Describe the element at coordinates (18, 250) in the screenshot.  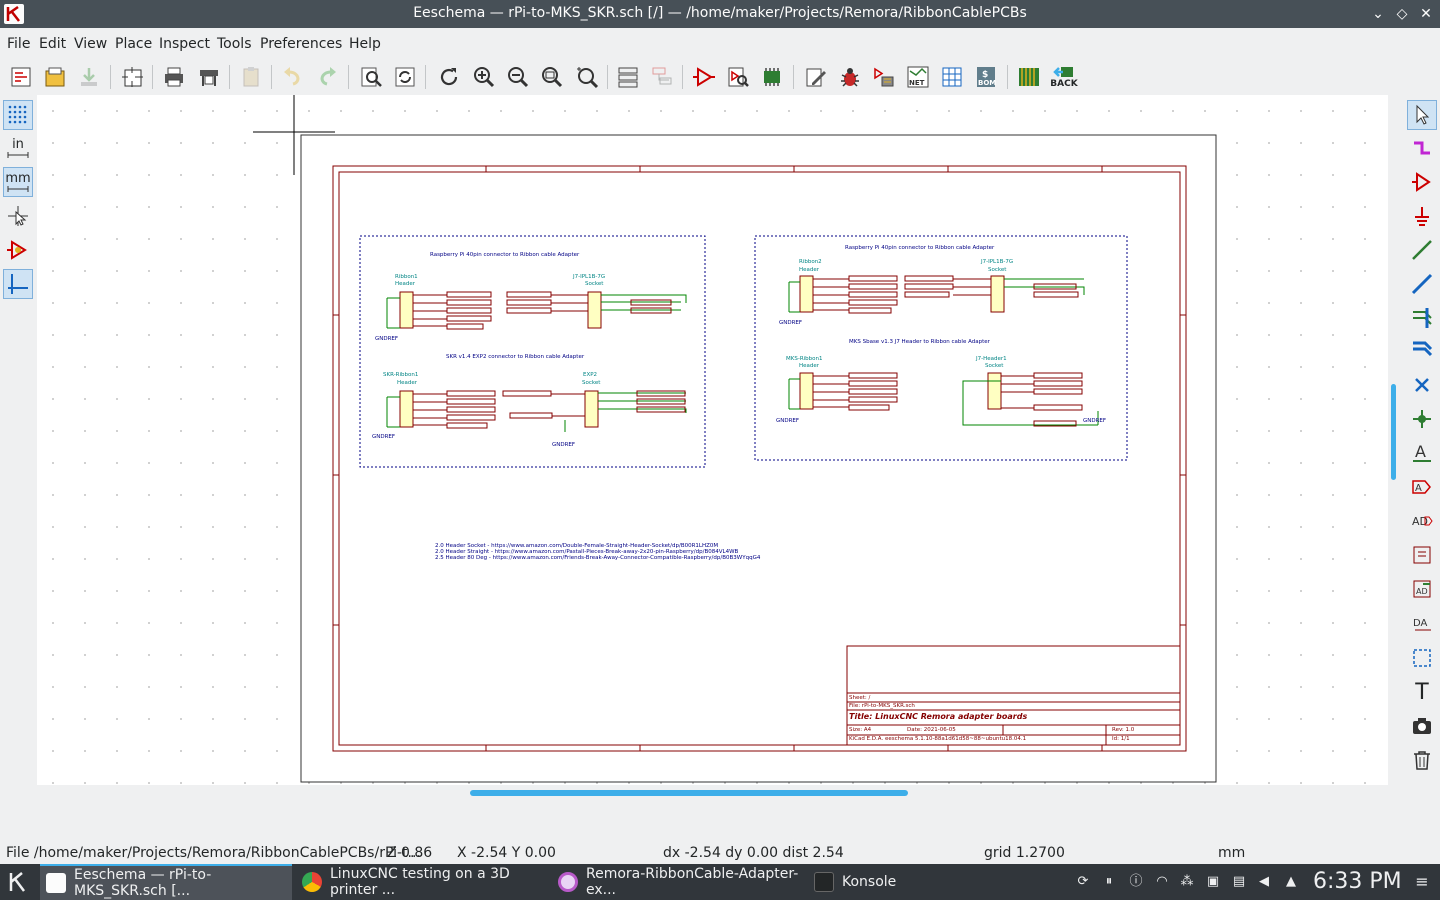
I see `hidden-pins-icon` at that location.